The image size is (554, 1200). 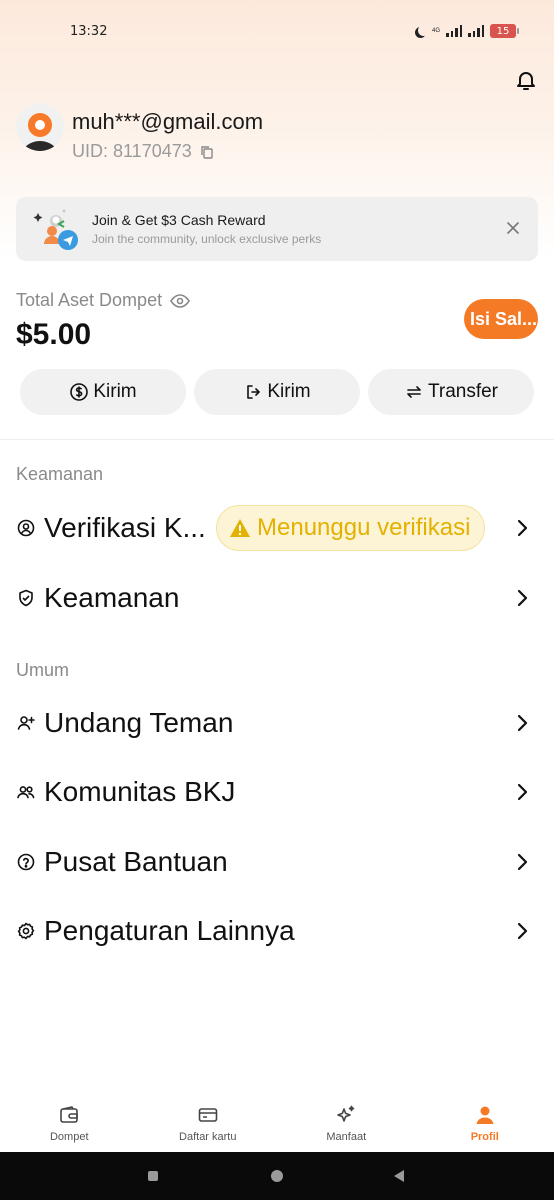 I want to click on help-circle-icon, so click(x=26, y=862).